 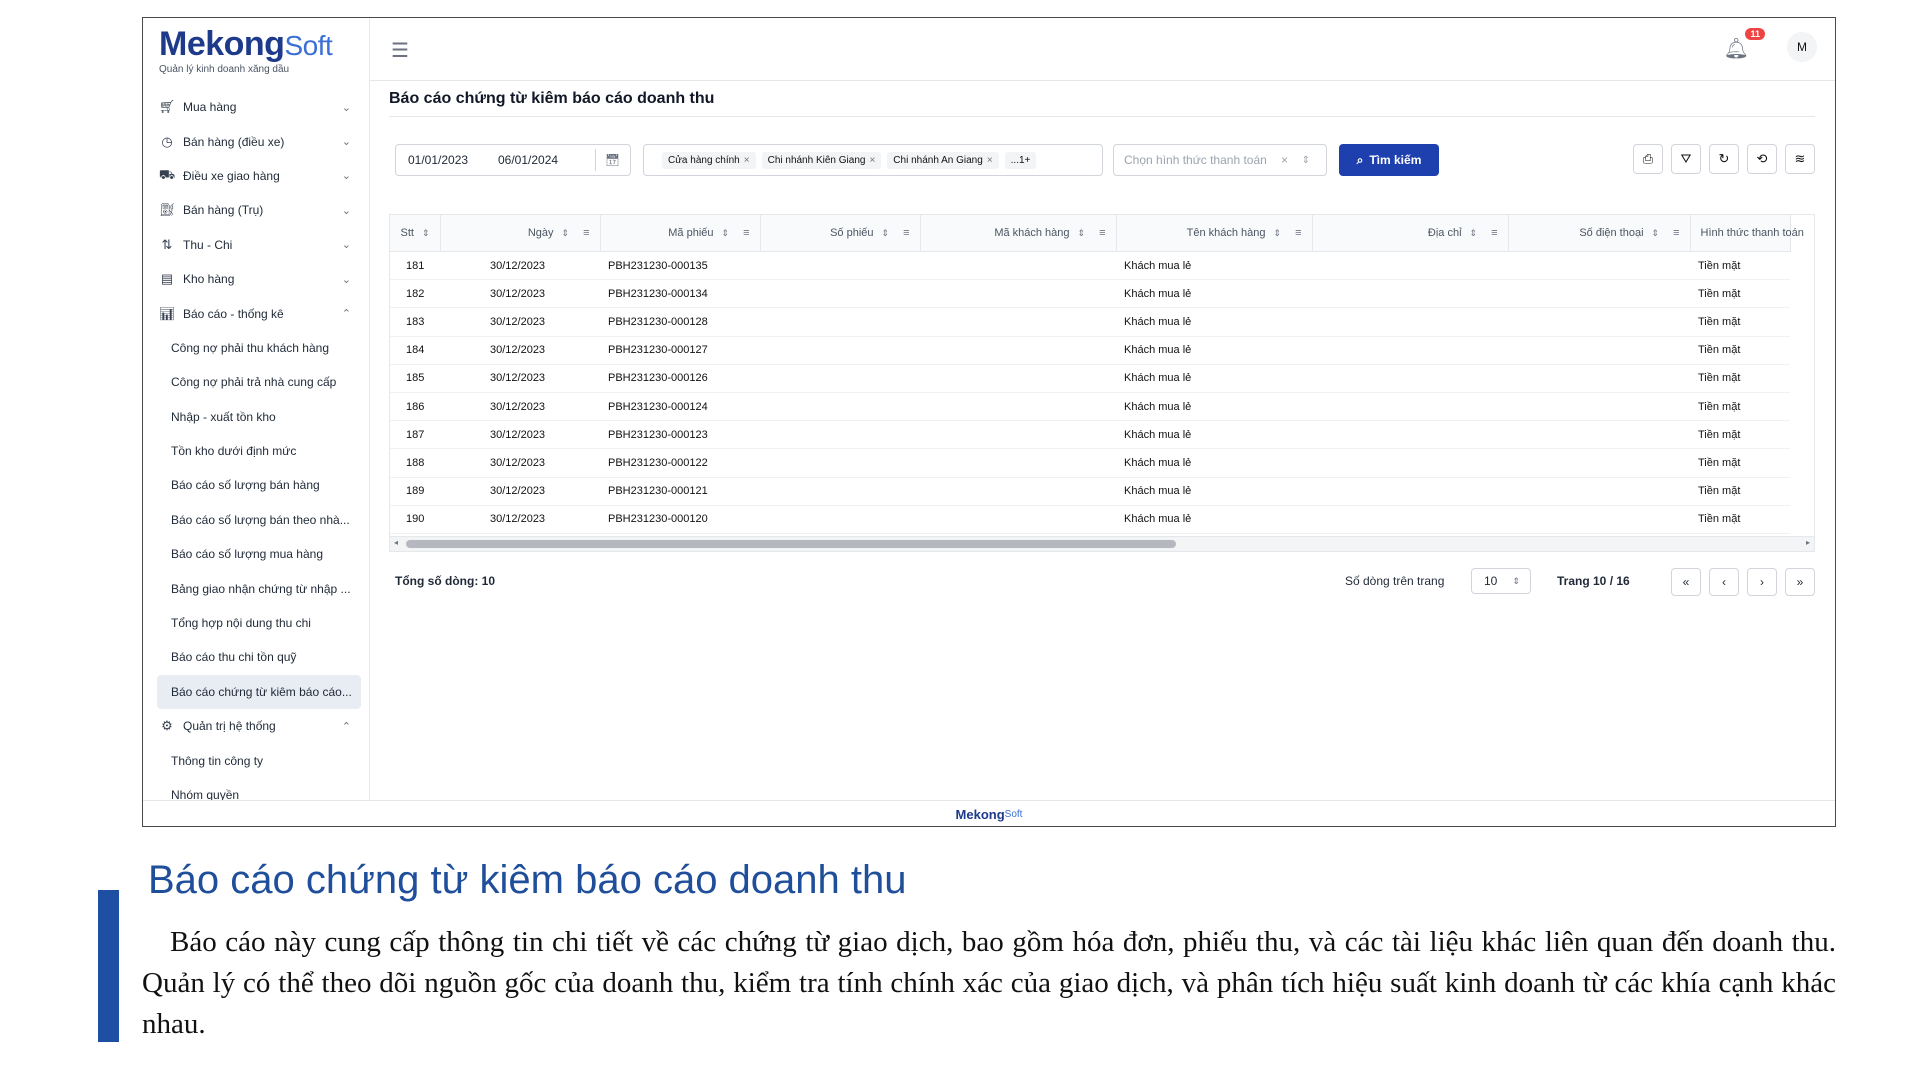 I want to click on column-header-stt: Stt ⇕, so click(x=415, y=233).